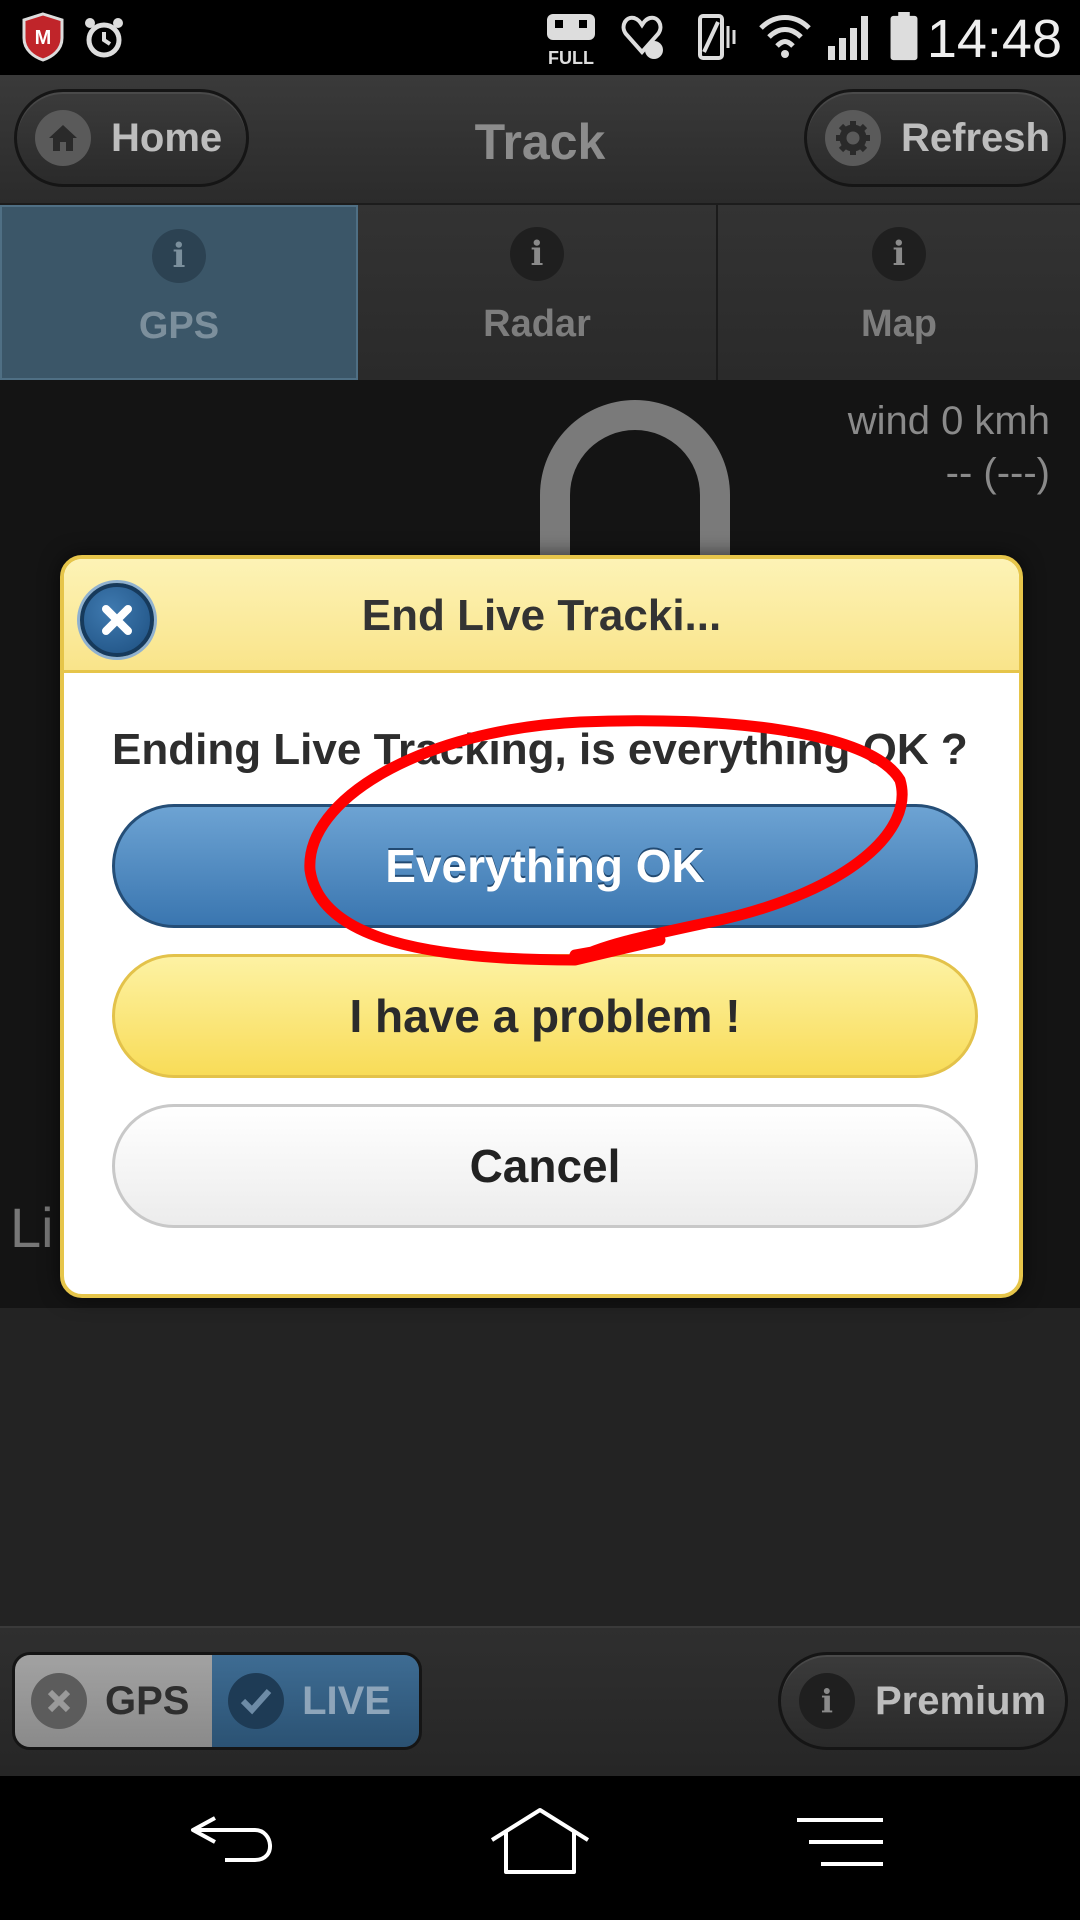  I want to click on wifi-icon, so click(785, 36).